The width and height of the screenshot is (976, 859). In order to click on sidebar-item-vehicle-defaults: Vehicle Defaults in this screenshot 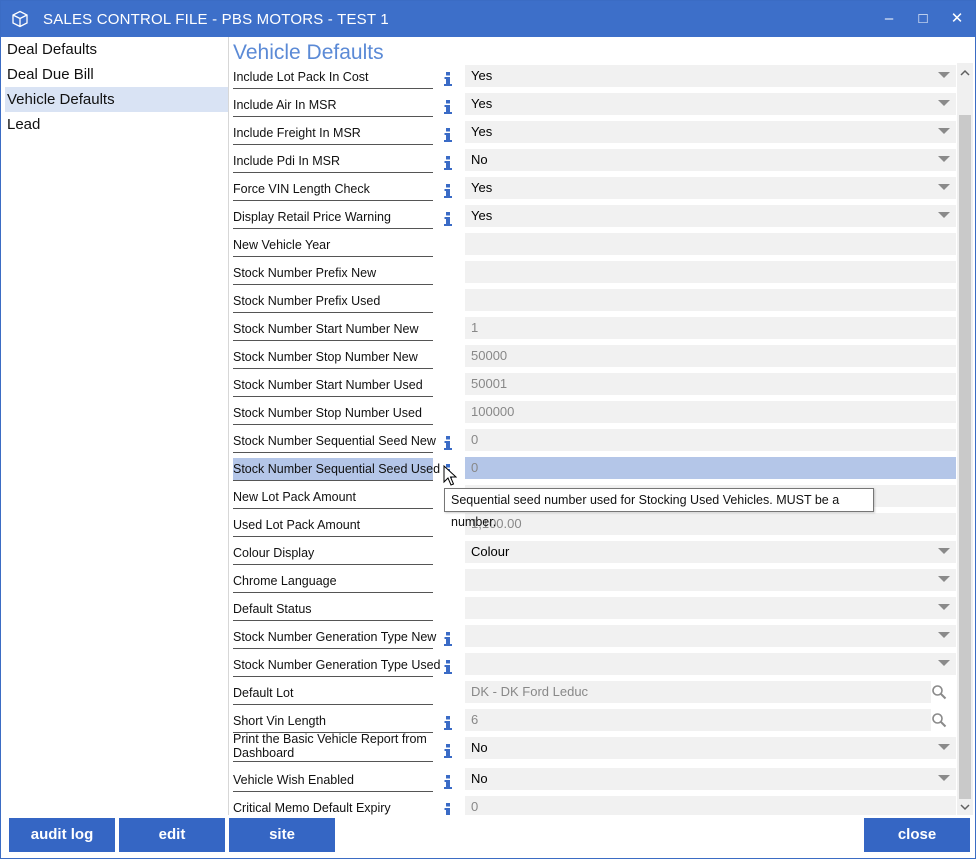, I will do `click(116, 99)`.